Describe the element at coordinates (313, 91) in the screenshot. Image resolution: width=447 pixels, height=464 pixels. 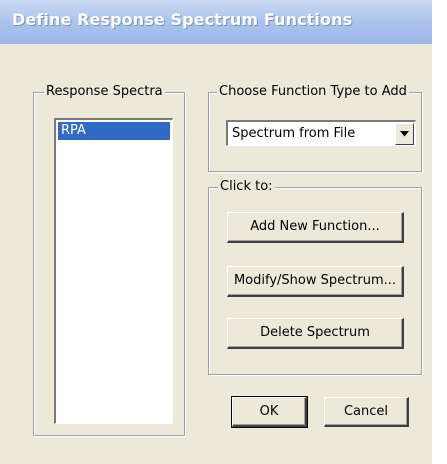
I see `function-type-label: Choose Function Type to Add` at that location.